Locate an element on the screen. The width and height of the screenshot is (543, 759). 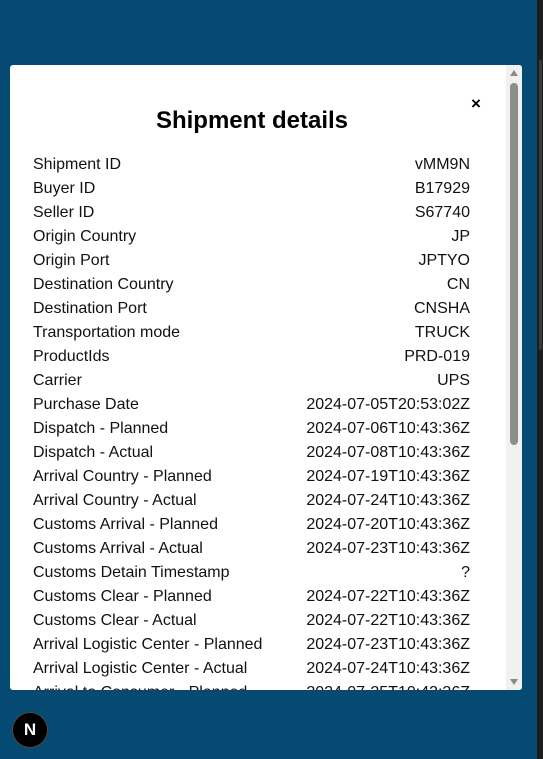
detail-row: Destination Port CNSHA is located at coordinates (251, 309).